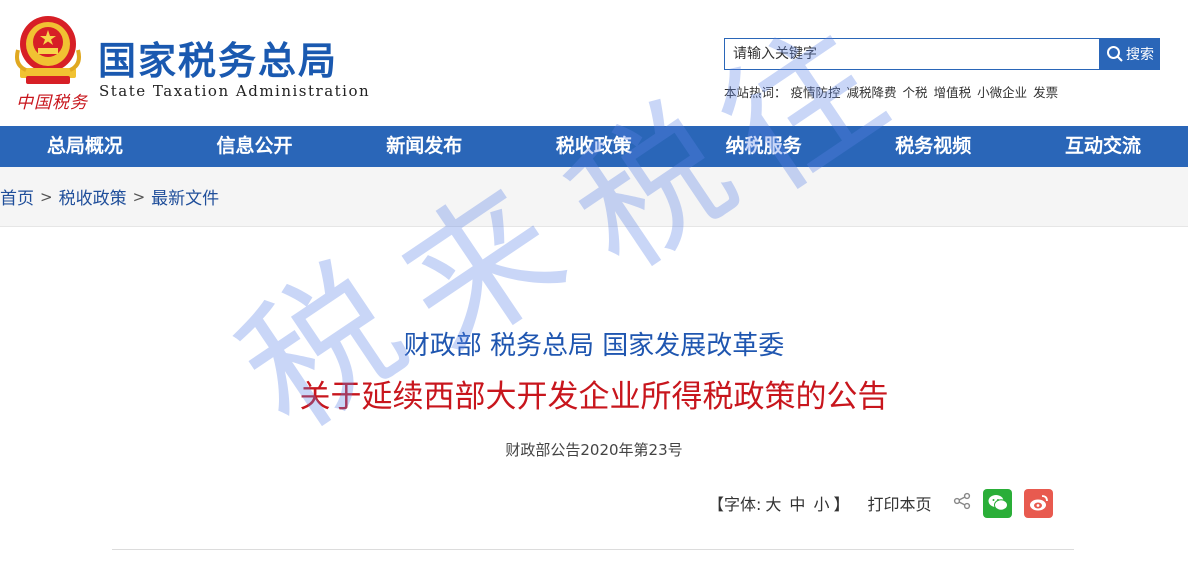  I want to click on national-emblem-icon, so click(48, 49).